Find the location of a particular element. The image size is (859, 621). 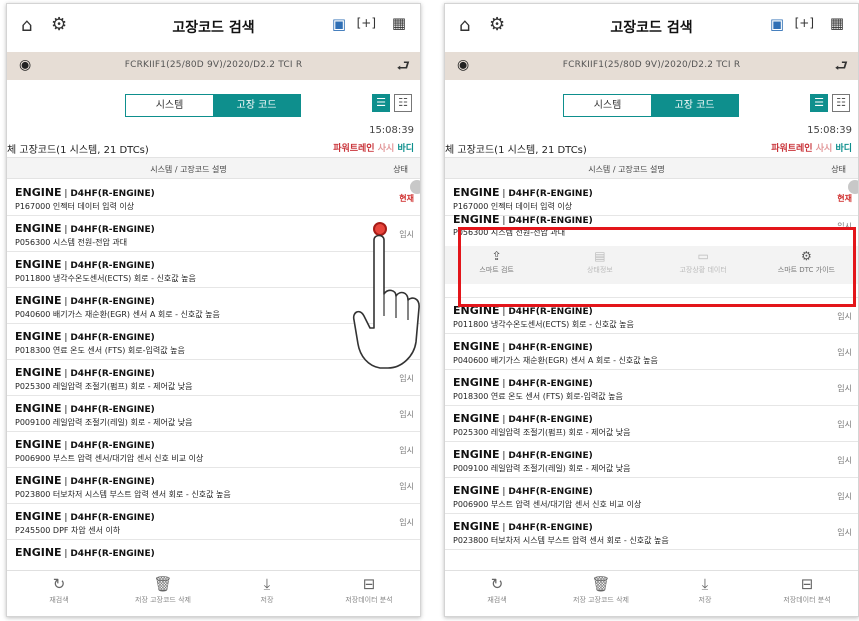

pointing-hand-icon is located at coordinates (386, 301).